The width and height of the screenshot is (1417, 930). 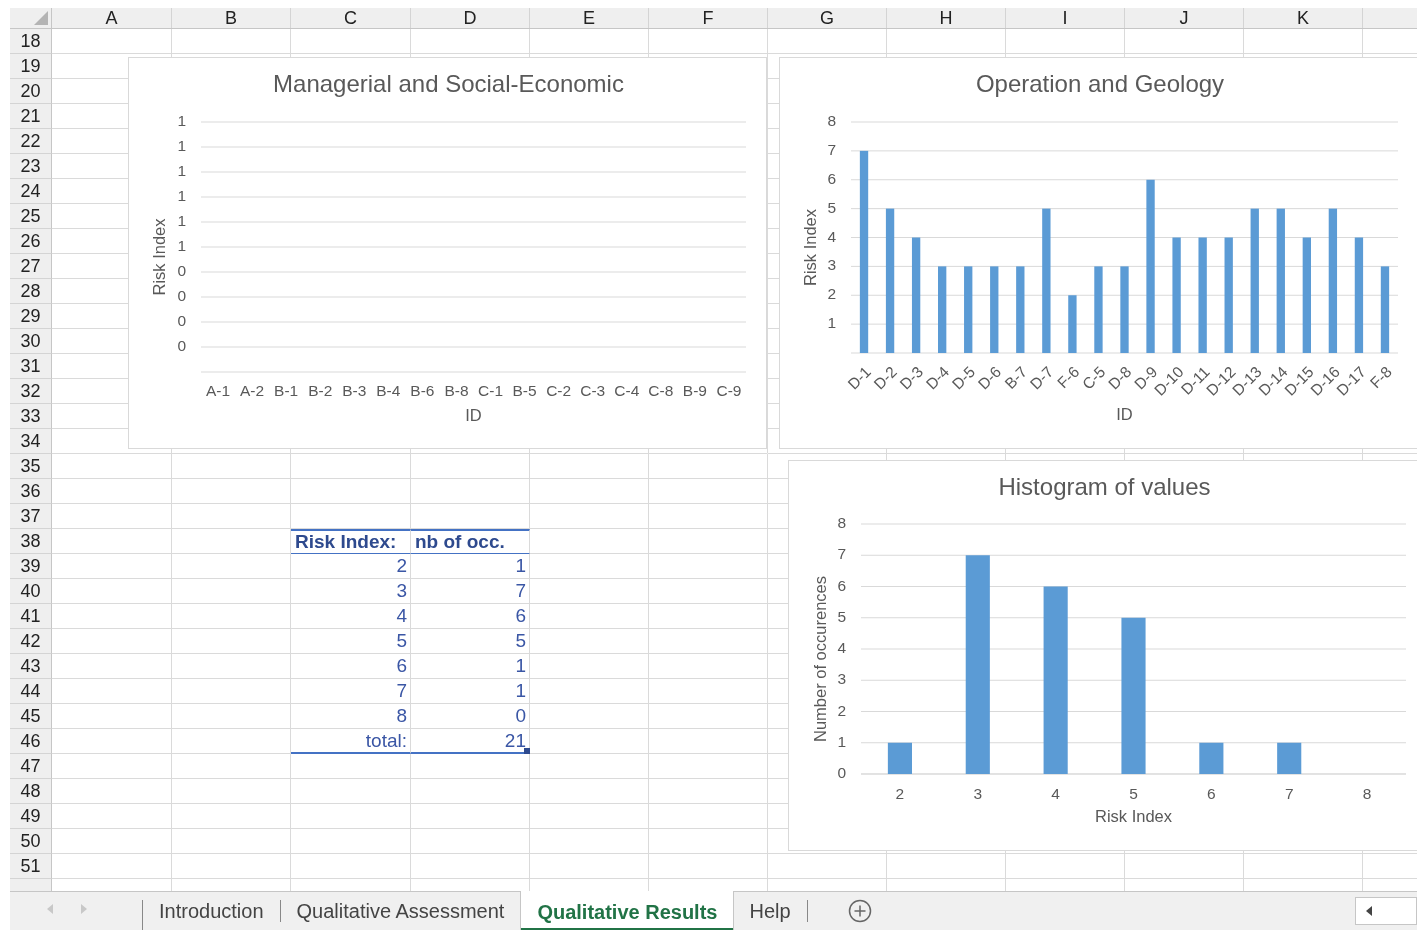 I want to click on row-header: 22, so click(x=31, y=141).